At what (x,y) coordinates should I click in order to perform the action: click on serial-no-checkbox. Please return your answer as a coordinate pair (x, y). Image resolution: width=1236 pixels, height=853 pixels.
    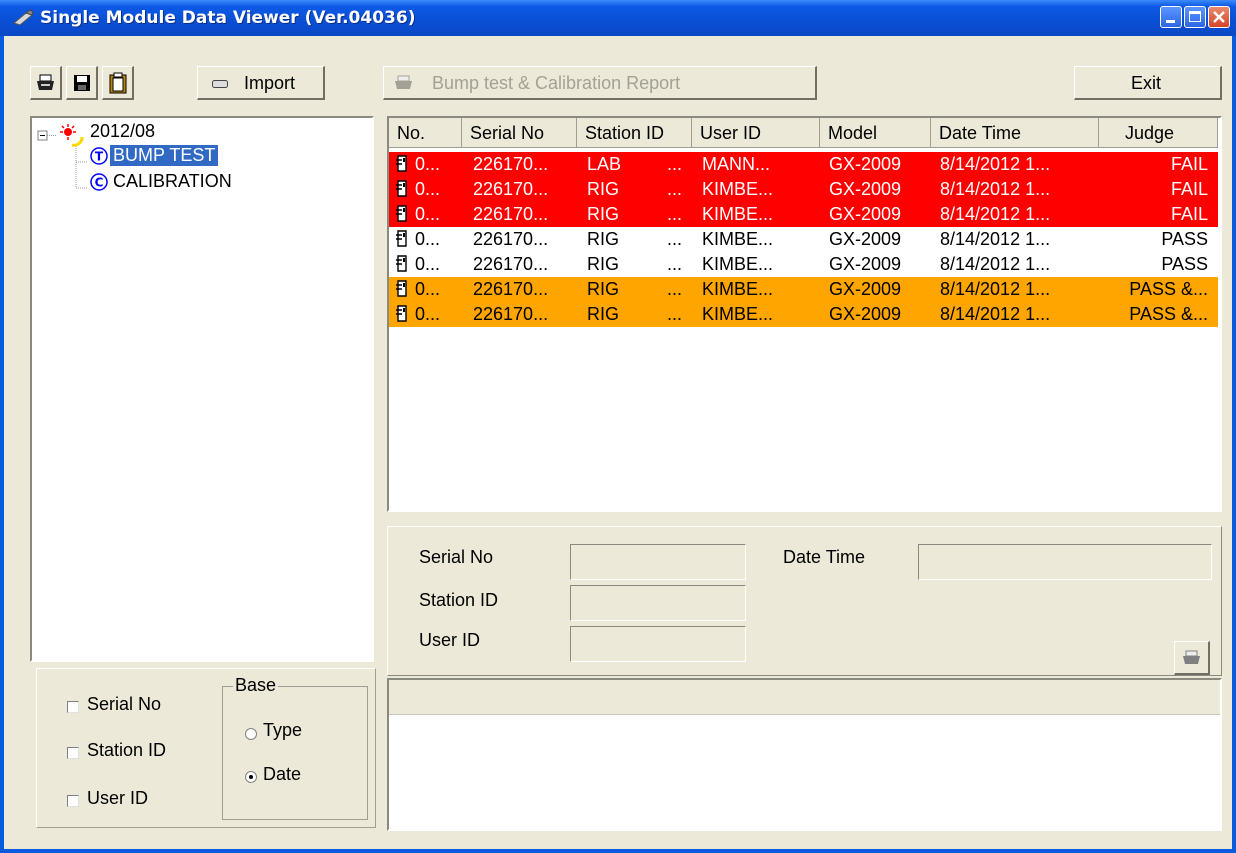
    Looking at the image, I should click on (73, 707).